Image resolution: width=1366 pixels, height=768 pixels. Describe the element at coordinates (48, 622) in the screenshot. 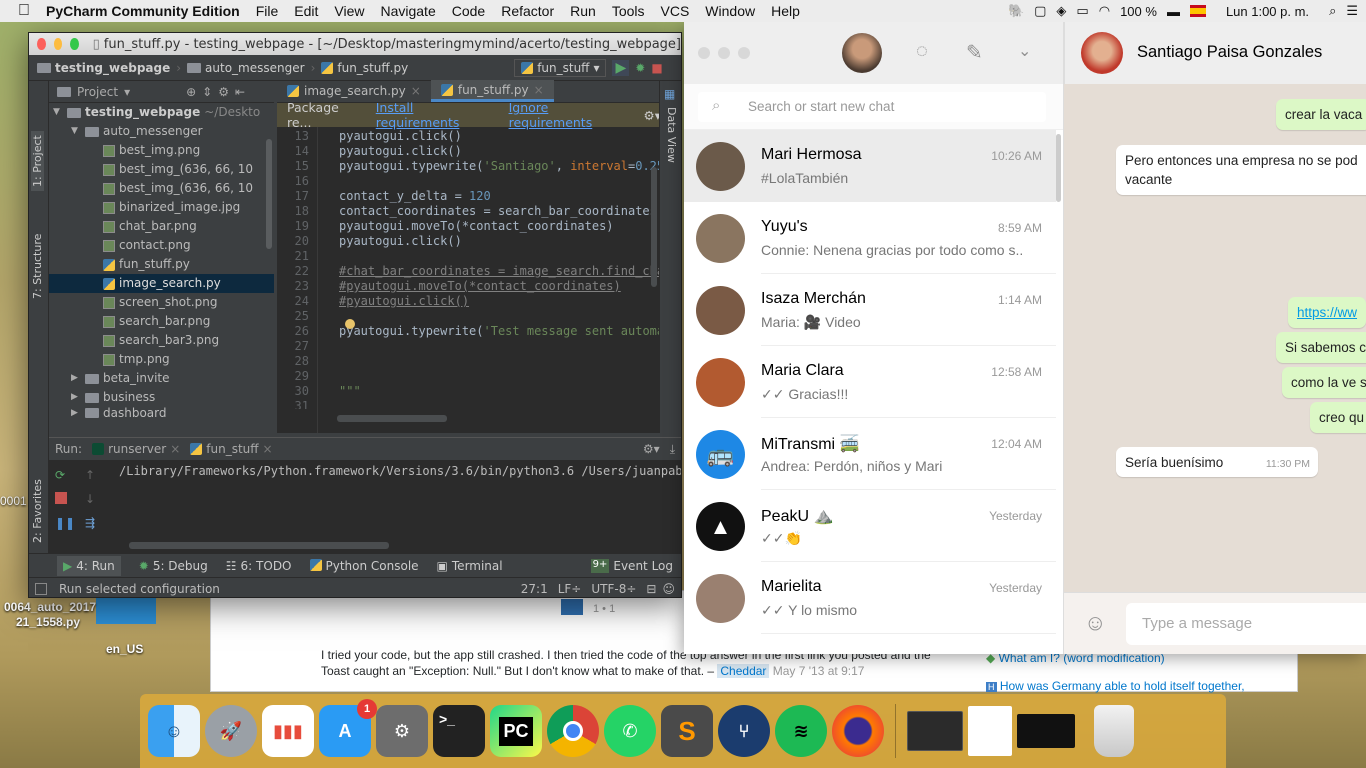

I see `desktop-file-label: 21_1558.py` at that location.